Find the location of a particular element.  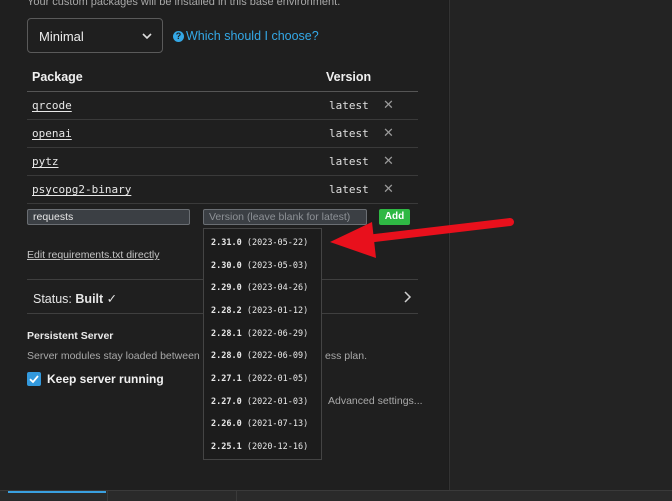

version-date: (2022-01-03) is located at coordinates (277, 402).